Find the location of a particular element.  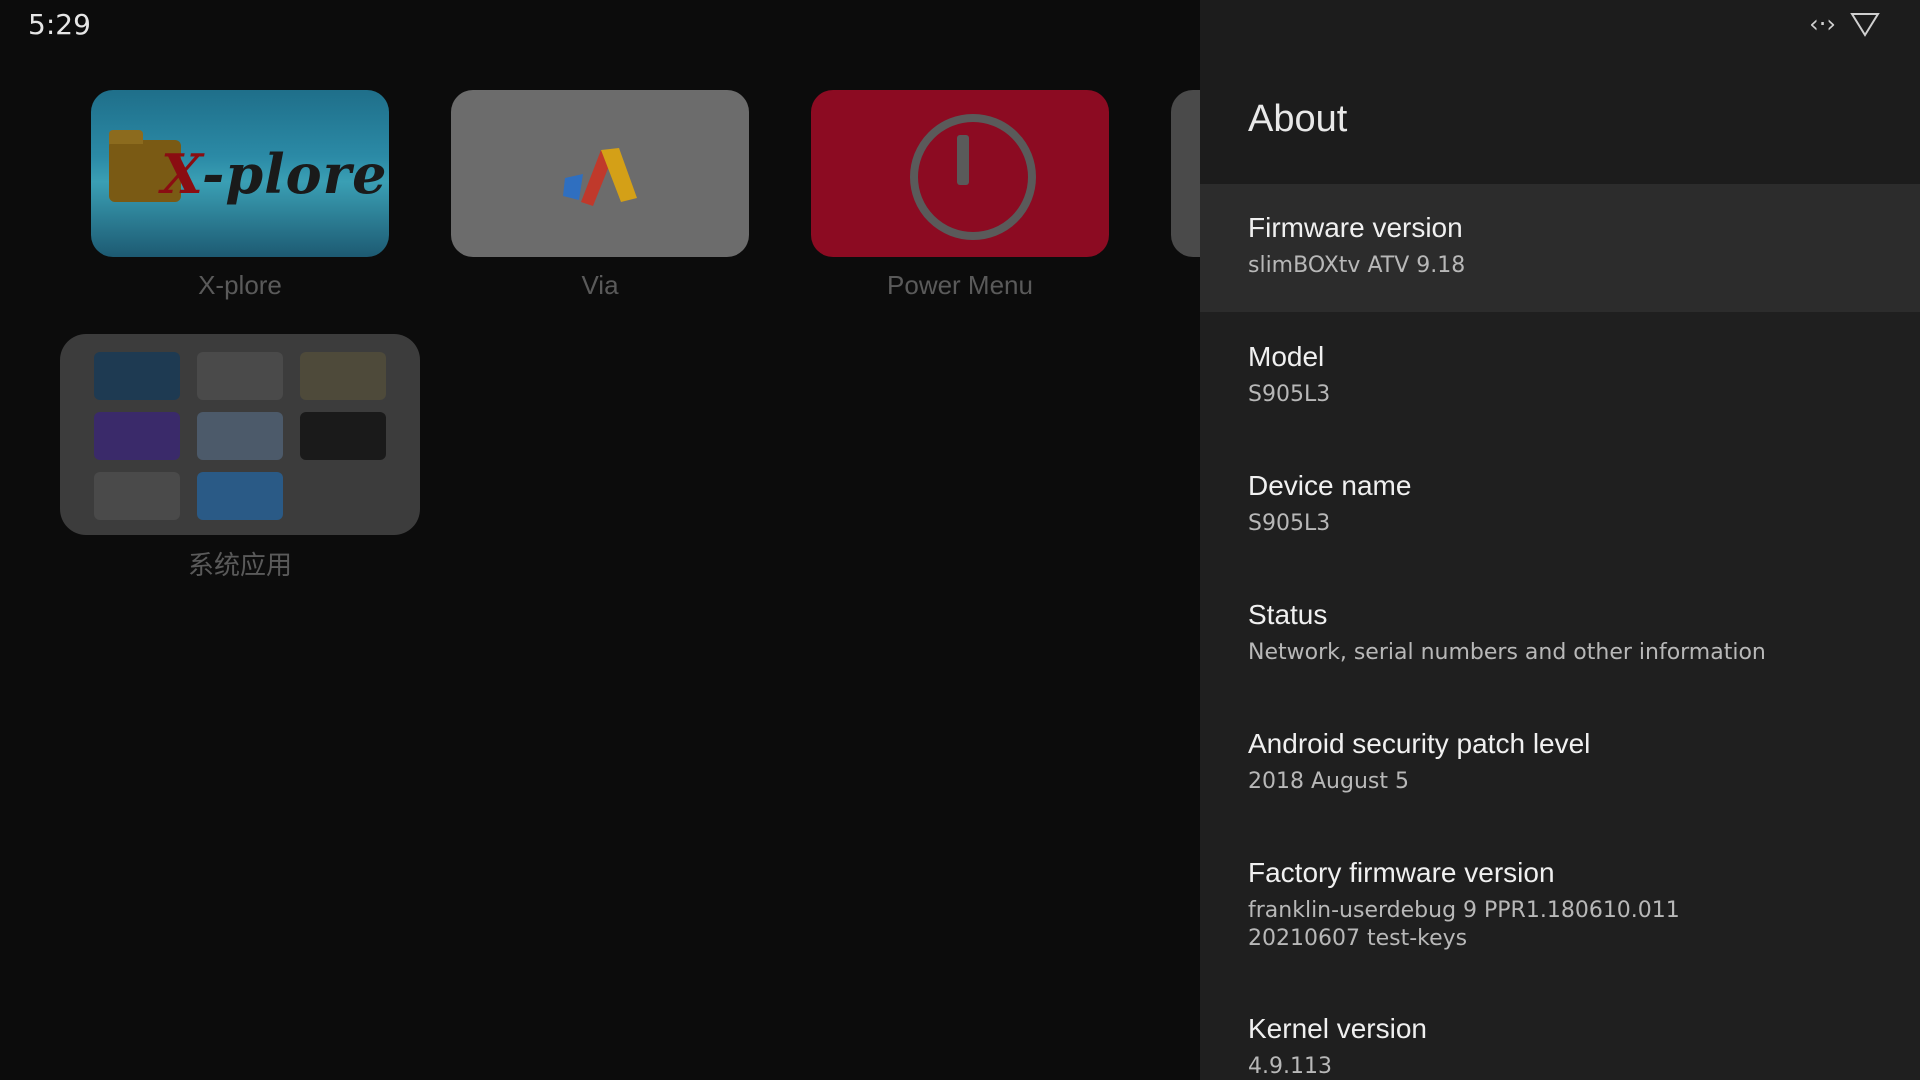

item-title: Kernel version is located at coordinates (1337, 1028).